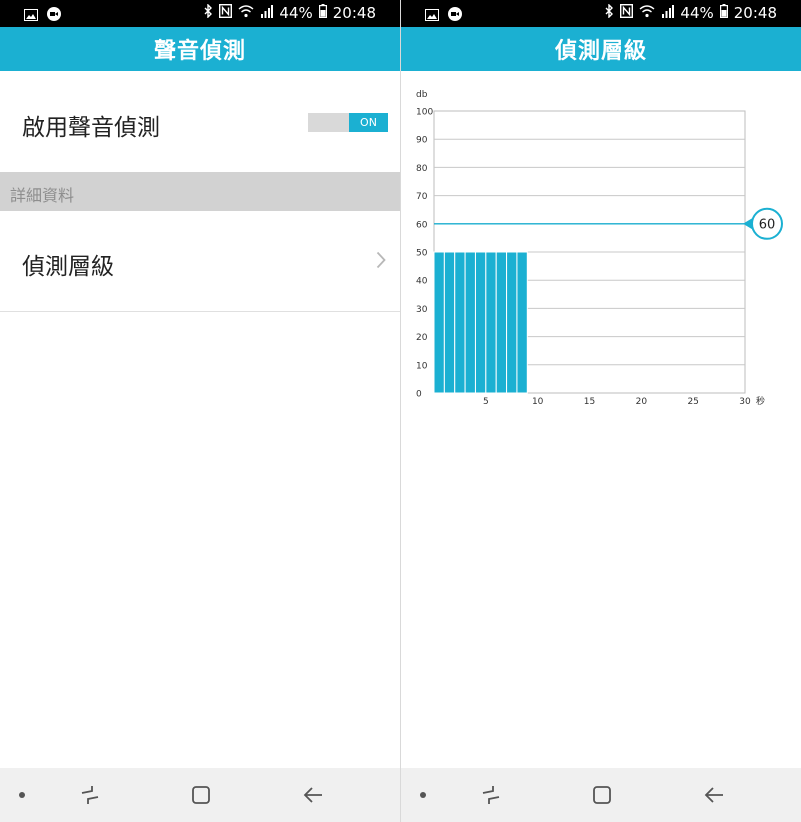 This screenshot has height=822, width=801. What do you see at coordinates (68, 267) in the screenshot?
I see `detection-level-label: 偵測層級` at bounding box center [68, 267].